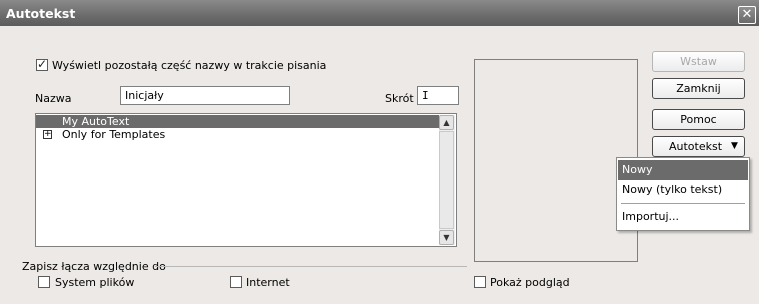  Describe the element at coordinates (556, 160) in the screenshot. I see `preview-pane` at that location.